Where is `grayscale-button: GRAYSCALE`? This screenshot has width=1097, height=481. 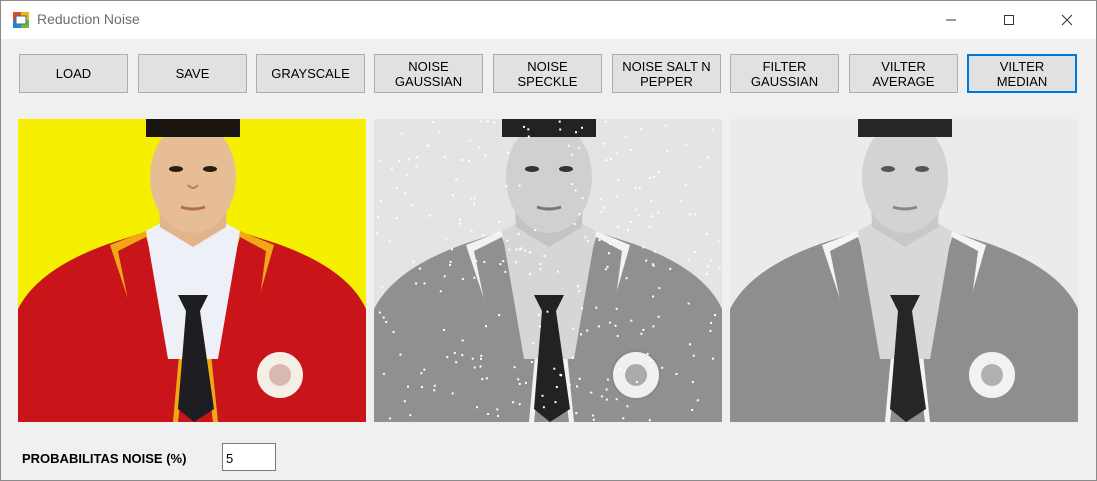 grayscale-button: GRAYSCALE is located at coordinates (310, 73).